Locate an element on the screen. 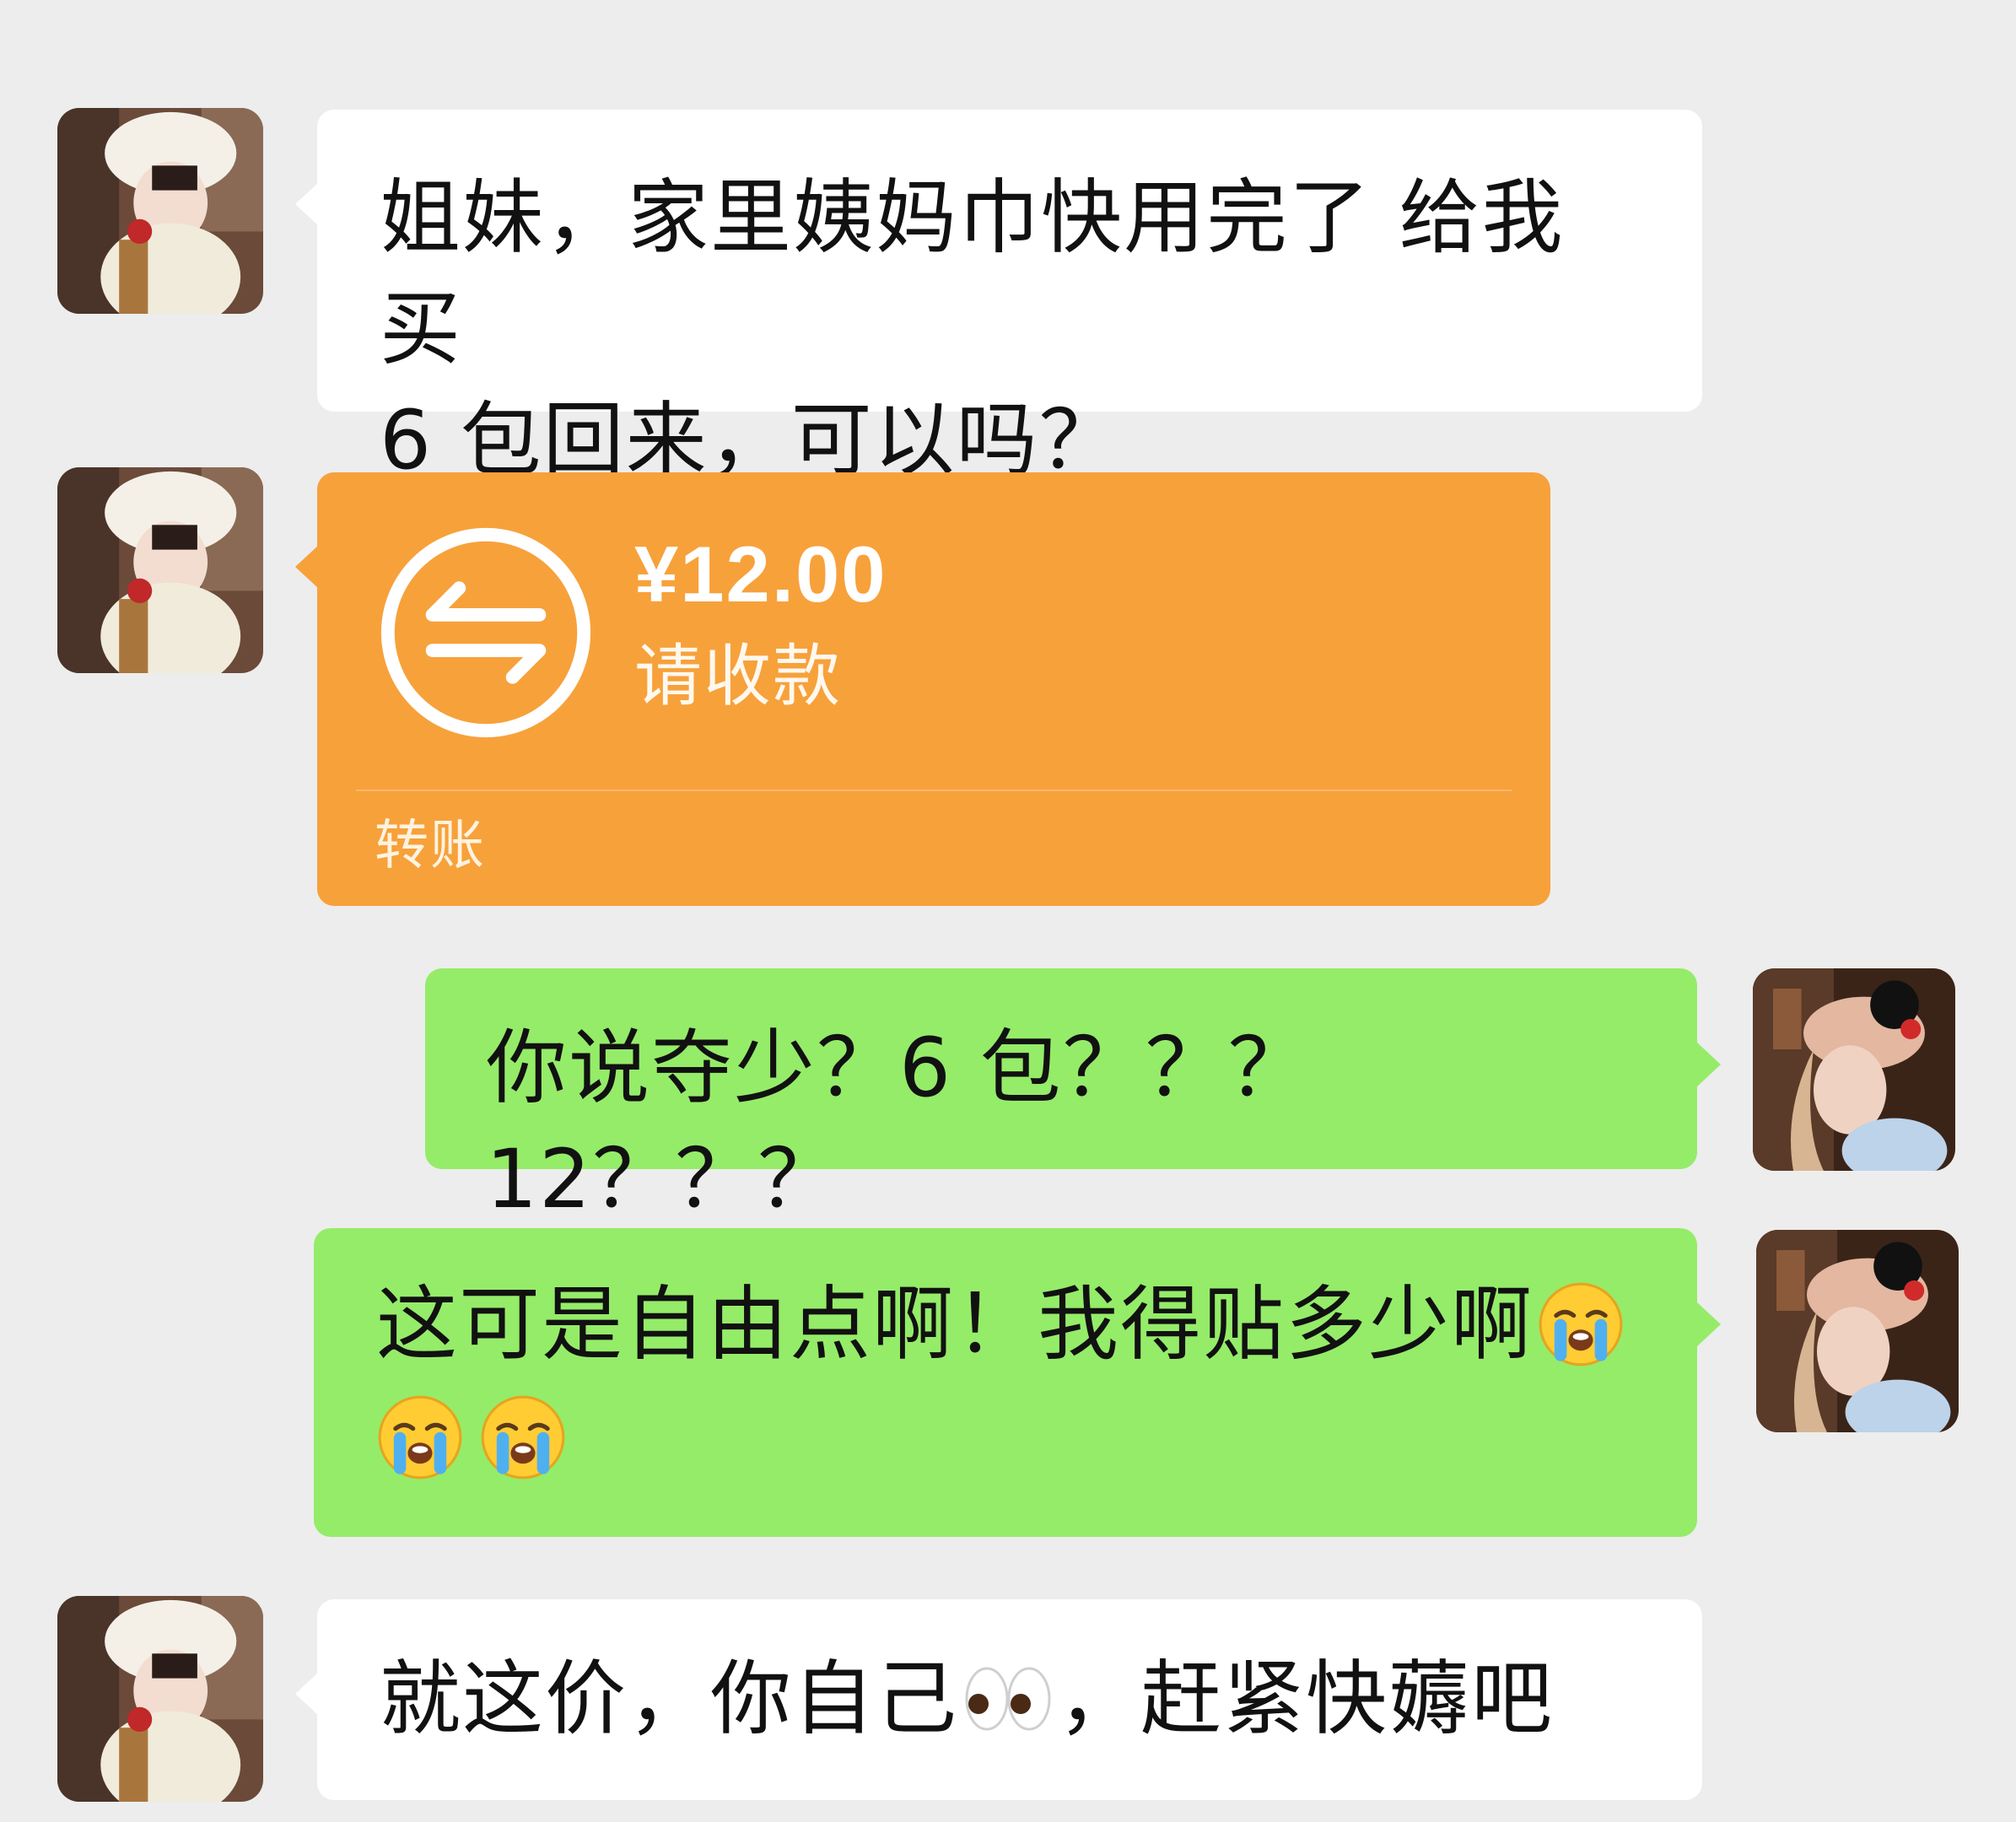  message-text: 你说夺少？6 包？？？12？？？ is located at coordinates (898, 1123).